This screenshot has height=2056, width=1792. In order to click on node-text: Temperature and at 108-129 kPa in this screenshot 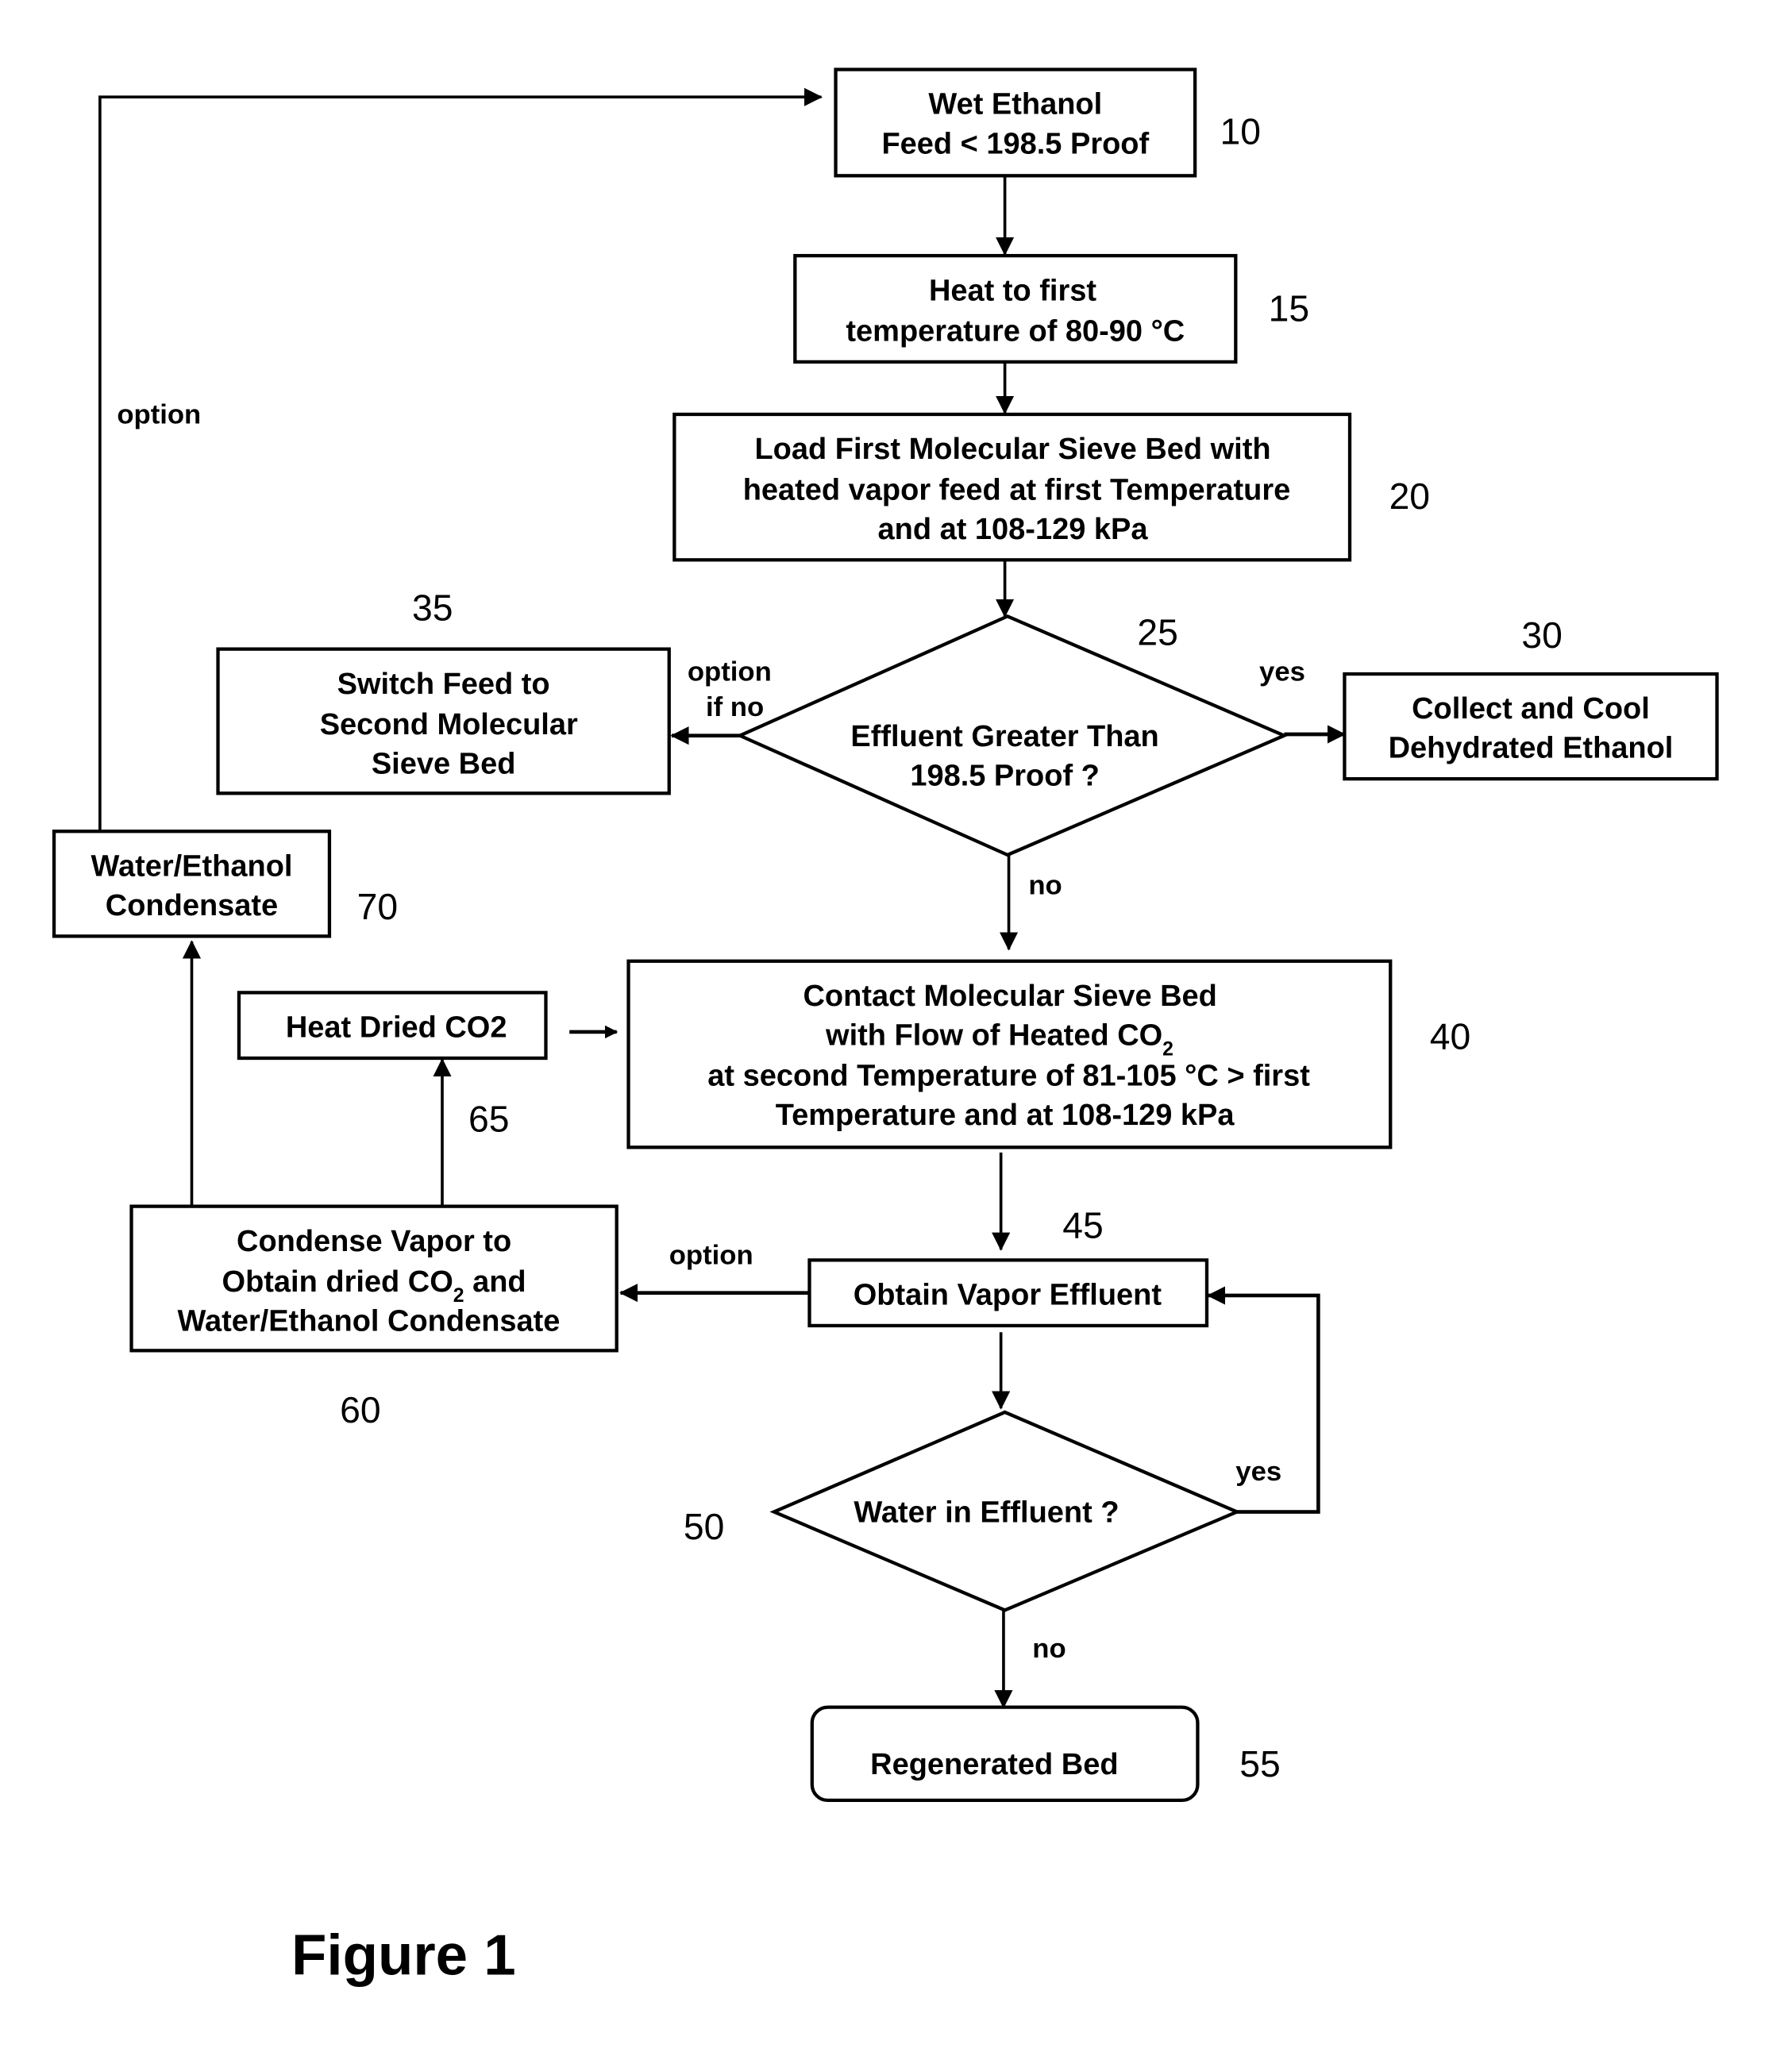, I will do `click(1005, 1115)`.